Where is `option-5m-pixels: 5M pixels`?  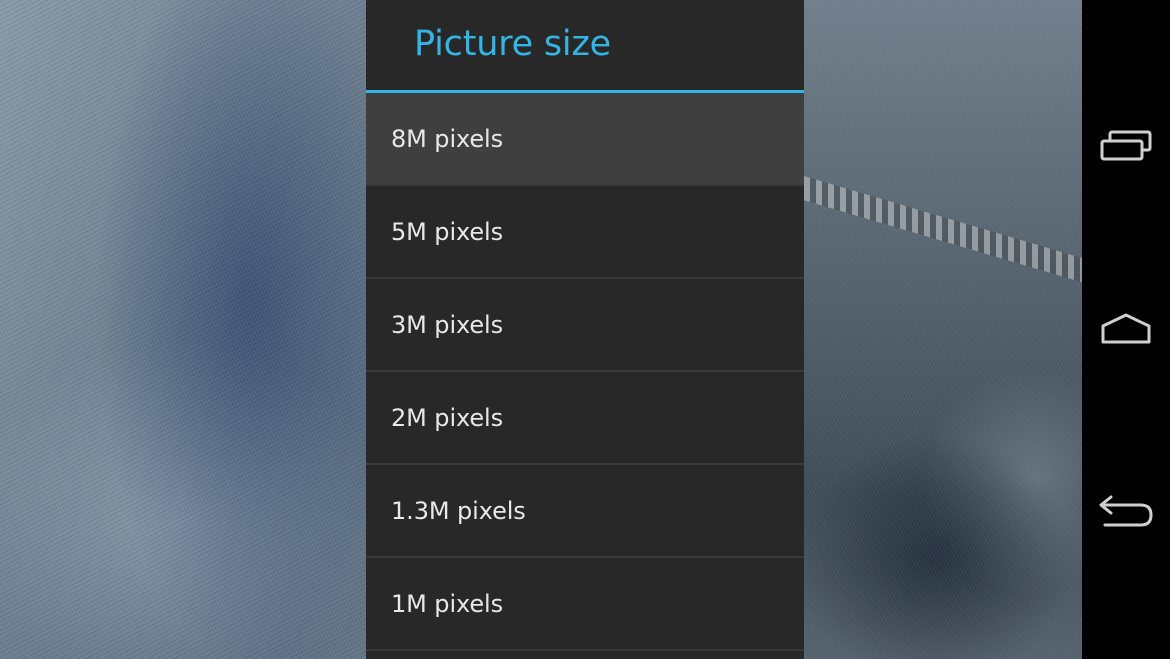
option-5m-pixels: 5M pixels is located at coordinates (585, 232).